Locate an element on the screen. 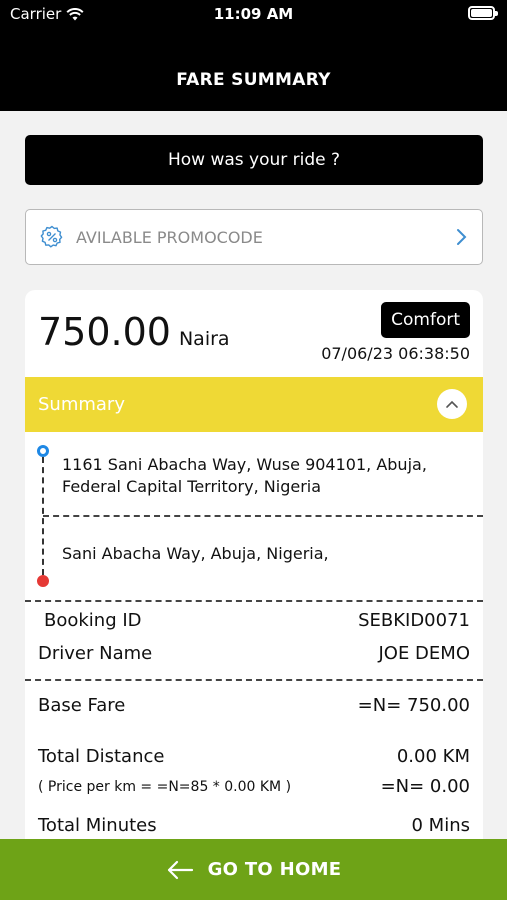 Image resolution: width=507 pixels, height=900 pixels. vehicle-type-badge: Comfort is located at coordinates (425, 320).